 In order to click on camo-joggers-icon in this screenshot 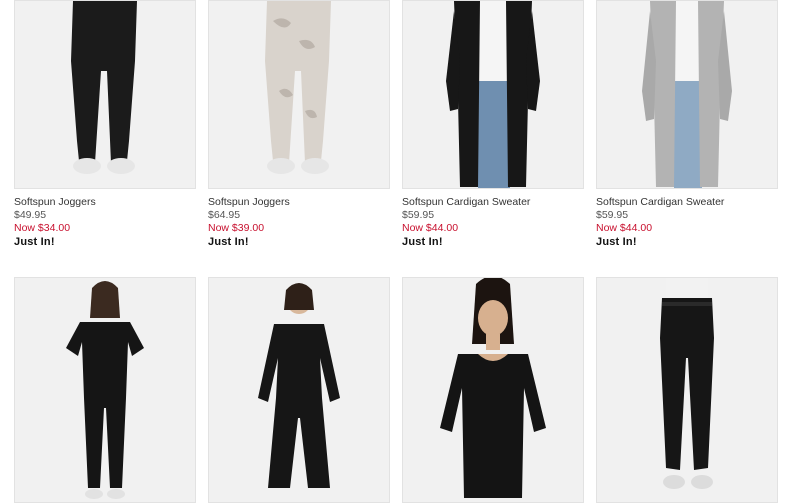, I will do `click(298, 87)`.